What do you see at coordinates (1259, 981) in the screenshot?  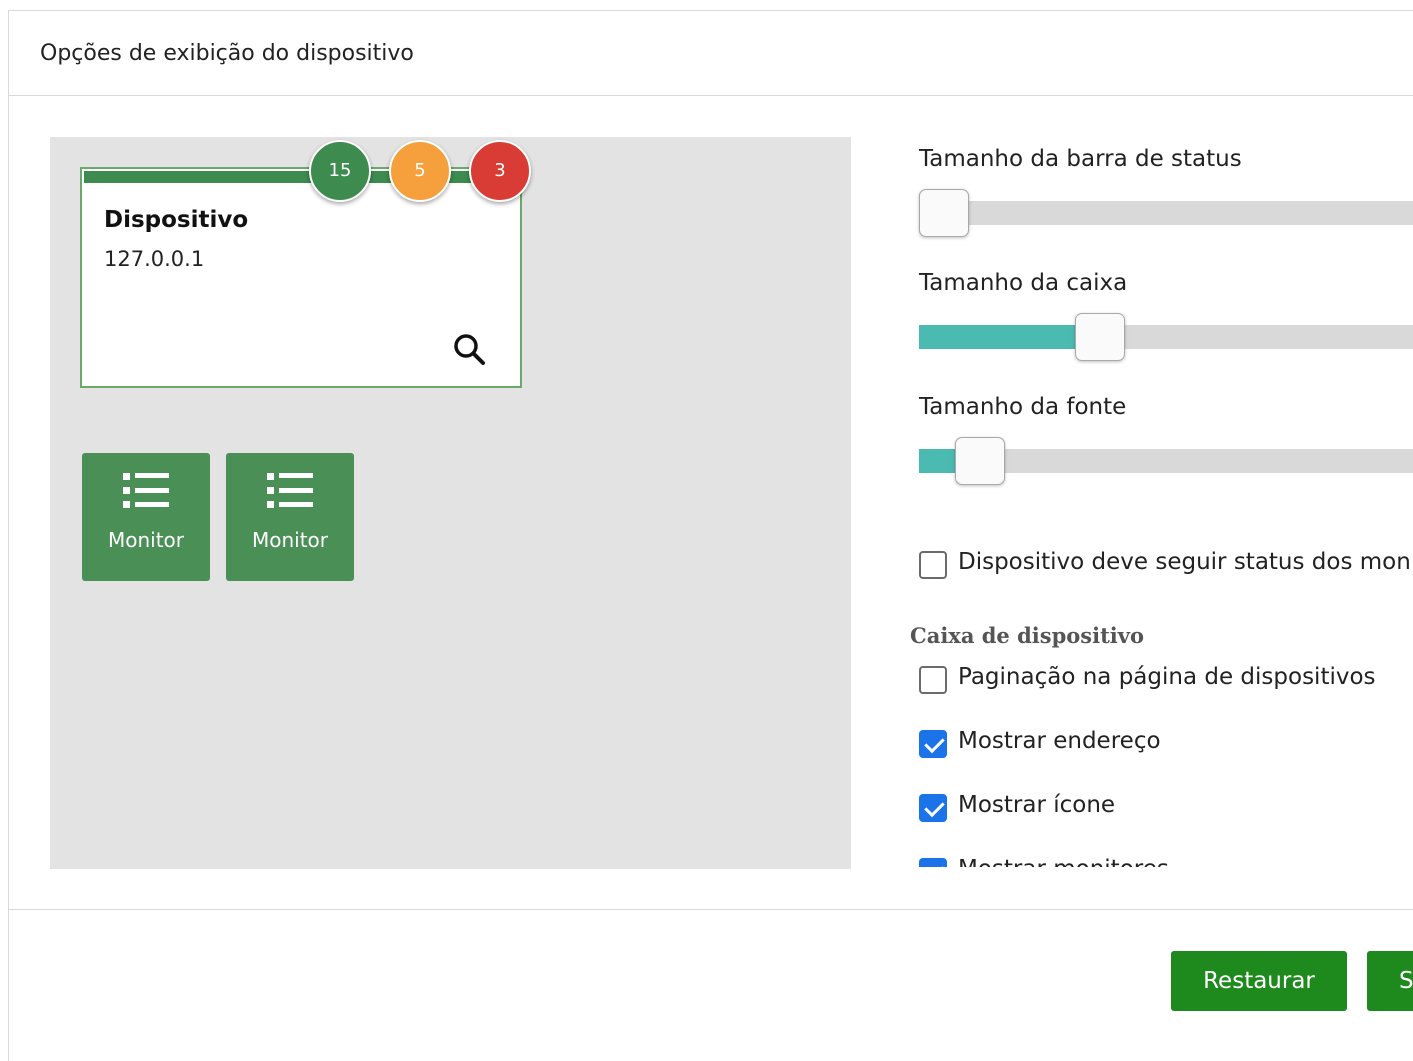 I see `restore-button: Restaurar` at bounding box center [1259, 981].